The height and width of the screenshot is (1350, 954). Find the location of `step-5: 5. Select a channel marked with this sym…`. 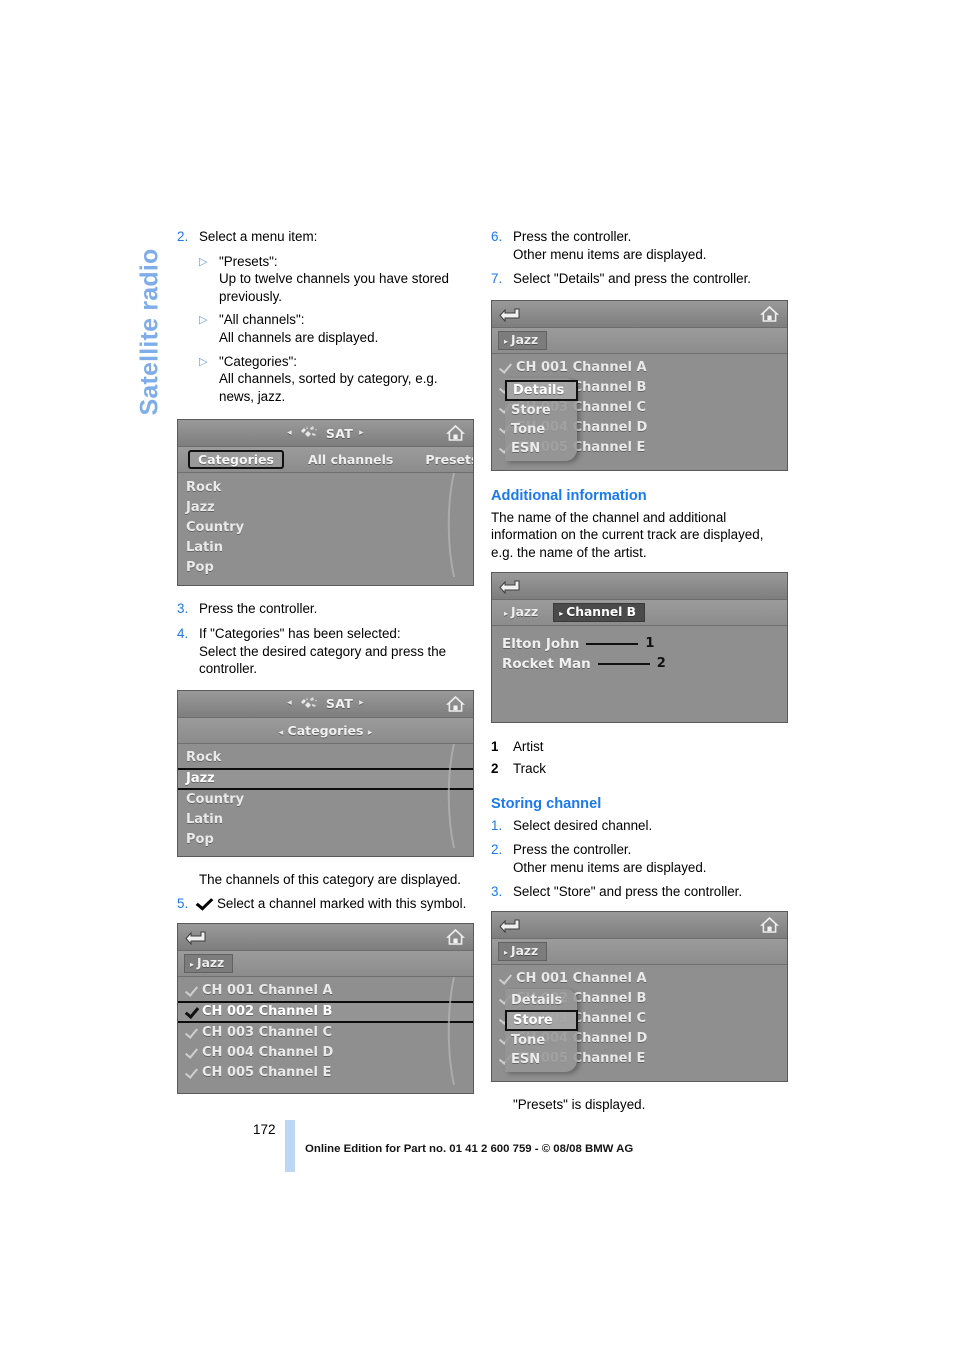

step-5: 5. Select a channel marked with this sym… is located at coordinates (325, 904).